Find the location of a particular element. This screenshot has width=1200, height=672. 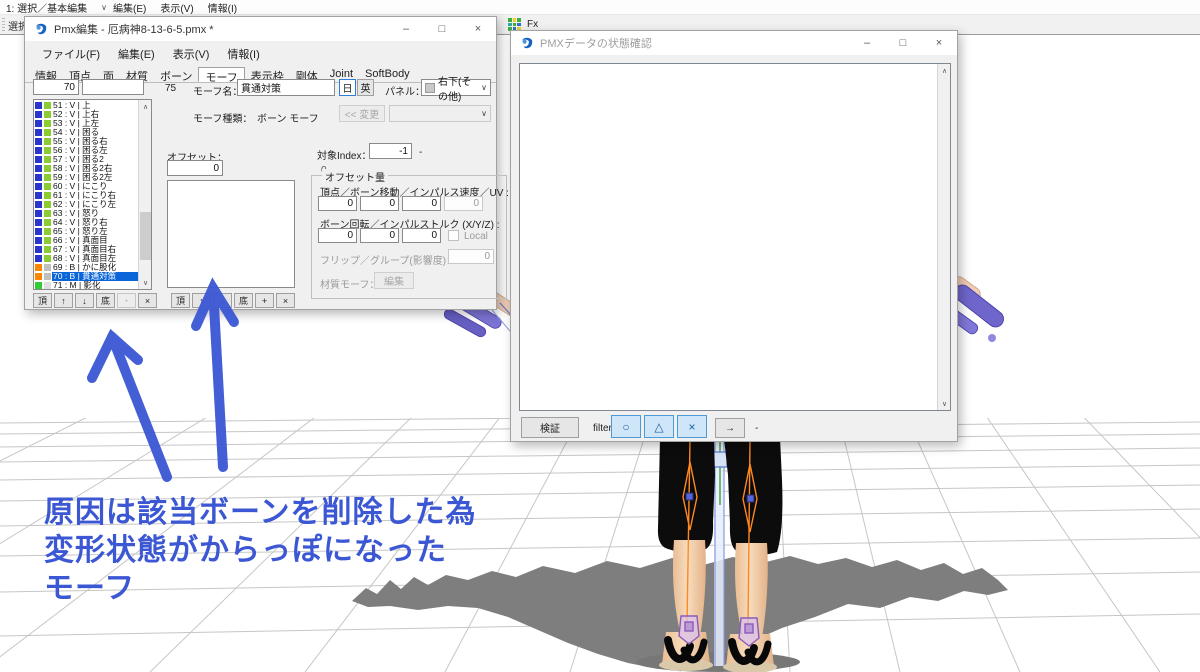

filter-button-○: ○ is located at coordinates (626, 426).